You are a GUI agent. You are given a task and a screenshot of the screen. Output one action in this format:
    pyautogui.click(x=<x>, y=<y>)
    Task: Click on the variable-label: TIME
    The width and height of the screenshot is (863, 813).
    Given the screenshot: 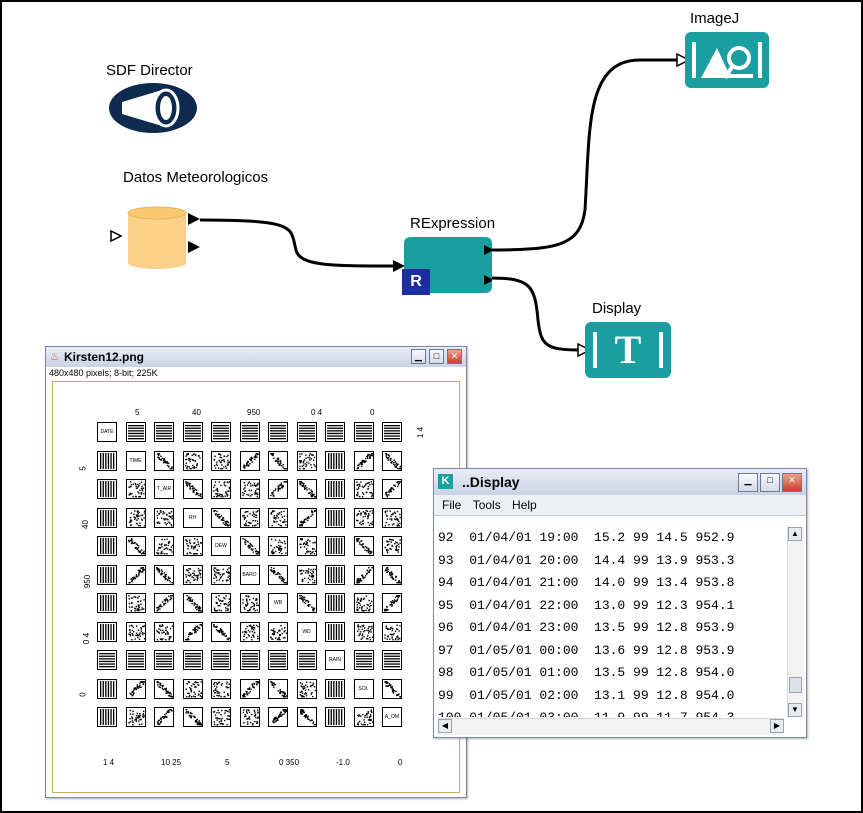 What is the action you would take?
    pyautogui.click(x=135, y=460)
    